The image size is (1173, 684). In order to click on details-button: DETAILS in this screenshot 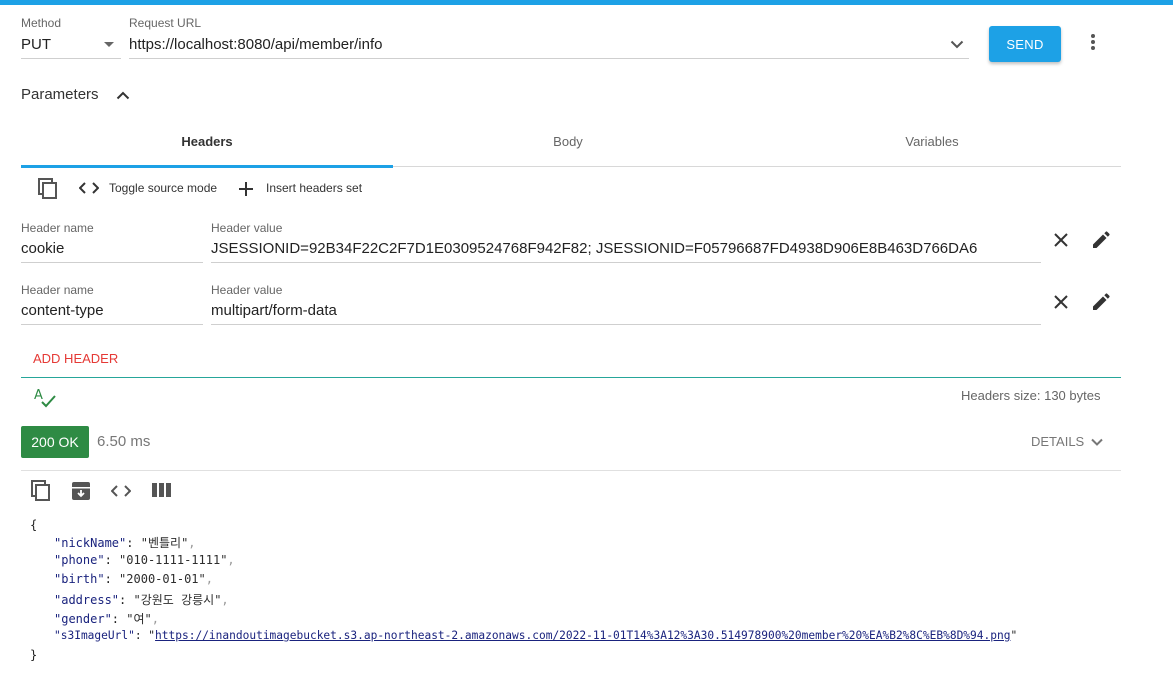, I will do `click(1057, 441)`.